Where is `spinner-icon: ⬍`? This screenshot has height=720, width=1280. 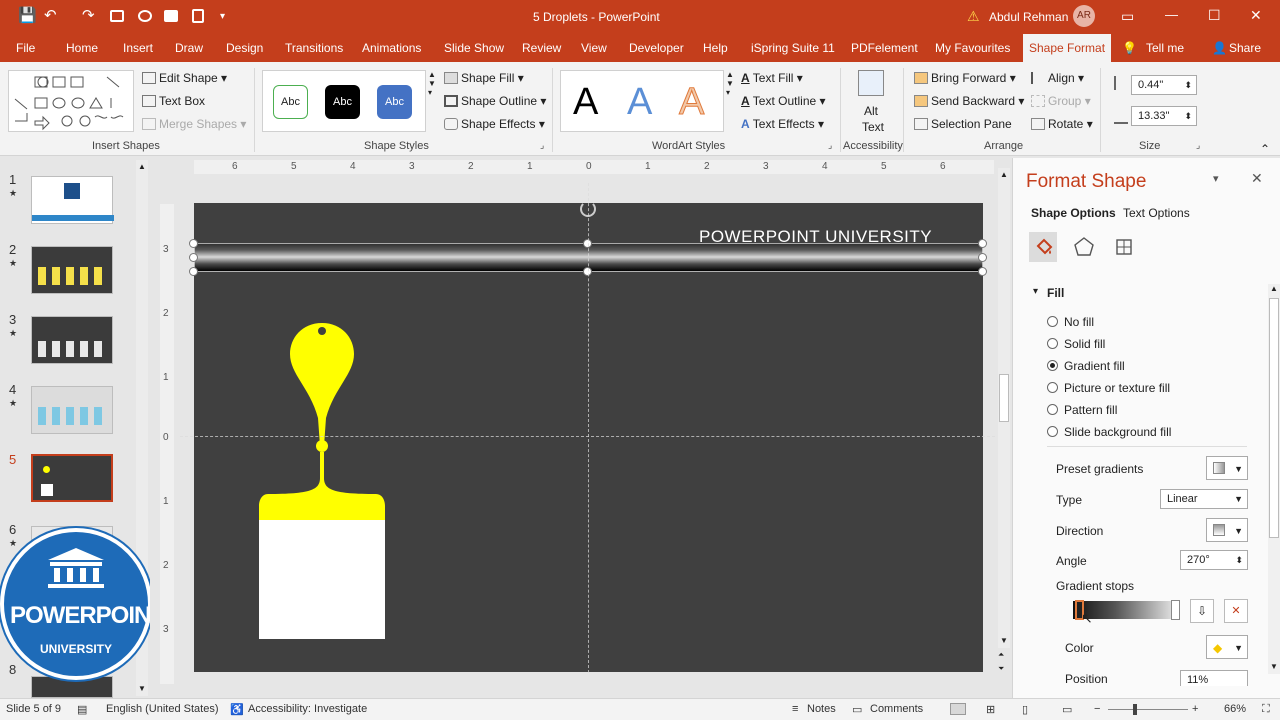 spinner-icon: ⬍ is located at coordinates (1188, 116).